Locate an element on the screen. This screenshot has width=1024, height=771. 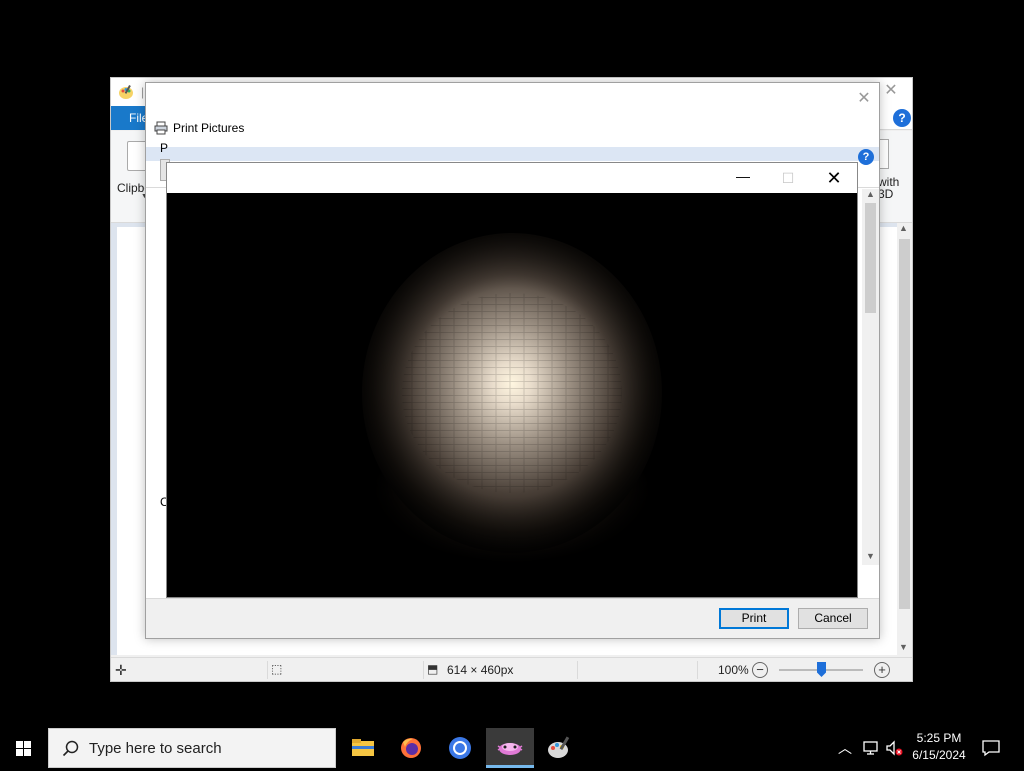
taskbar-firefox is located at coordinates (411, 748).